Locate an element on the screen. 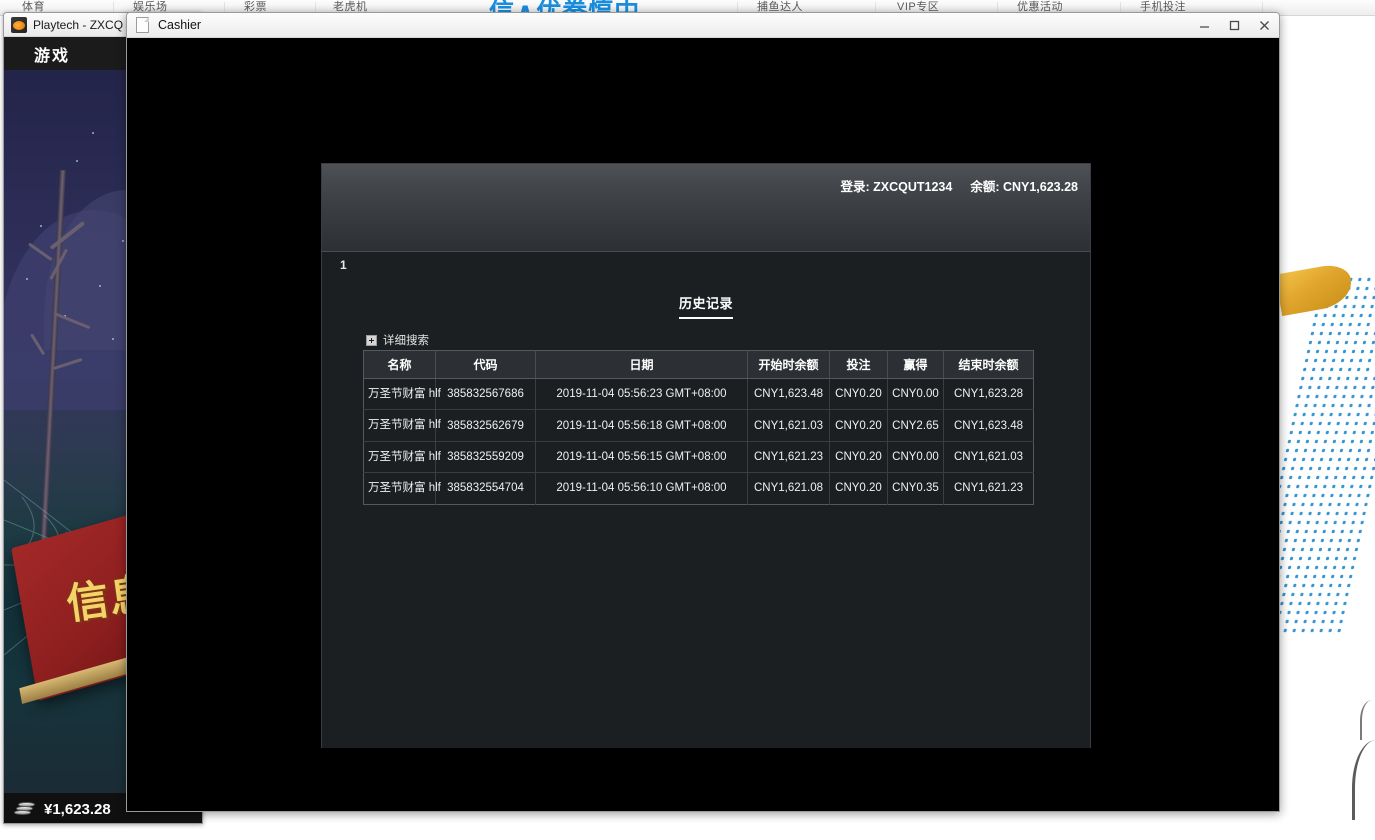 This screenshot has height=840, width=1375. detailed-search-label: 详细搜索 is located at coordinates (406, 341).